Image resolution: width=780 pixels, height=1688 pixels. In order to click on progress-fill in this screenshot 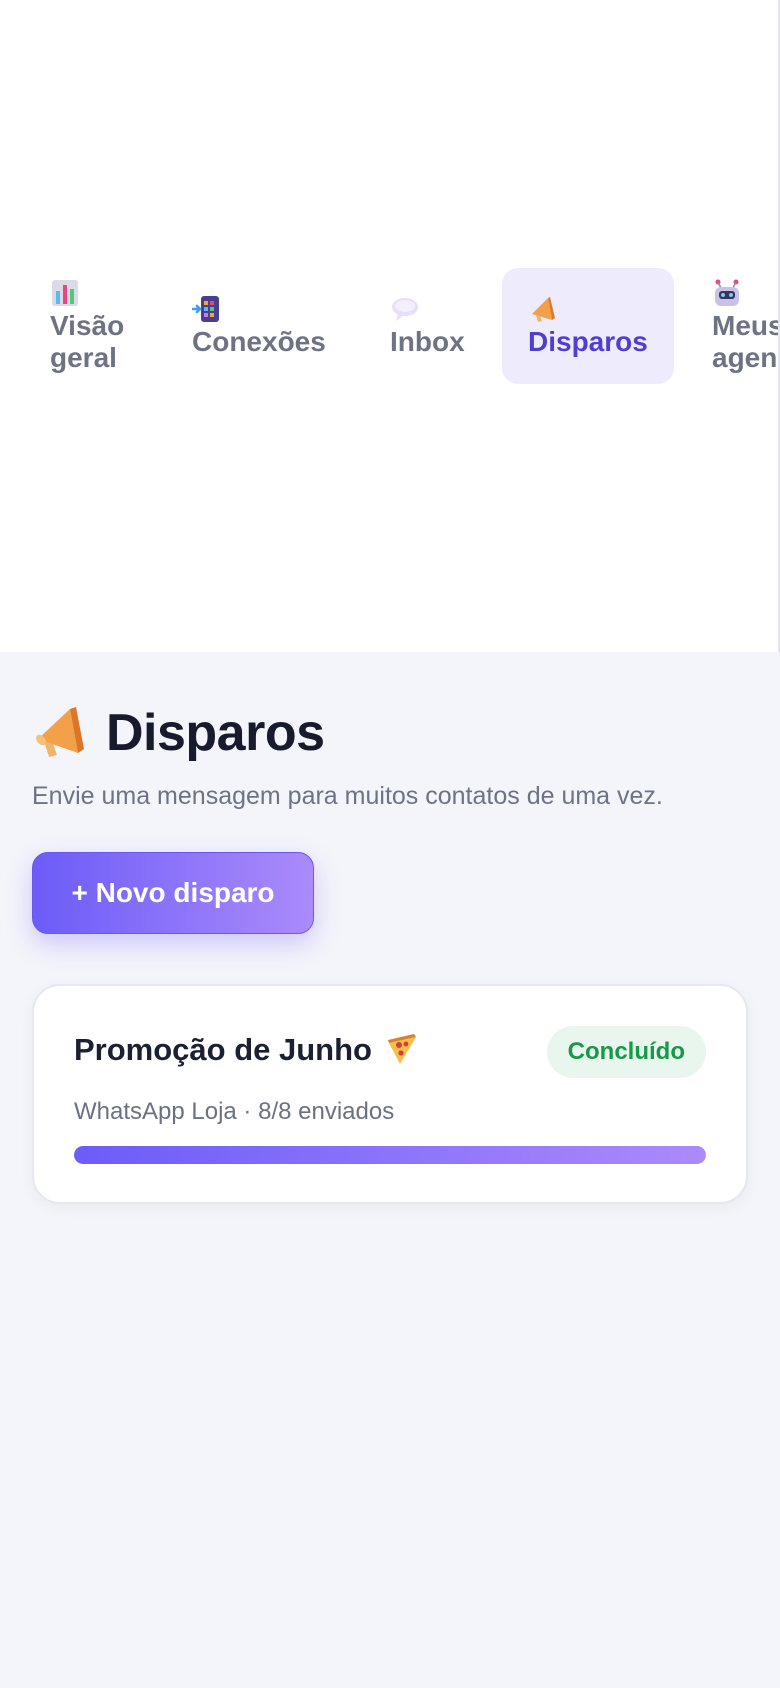, I will do `click(390, 1155)`.